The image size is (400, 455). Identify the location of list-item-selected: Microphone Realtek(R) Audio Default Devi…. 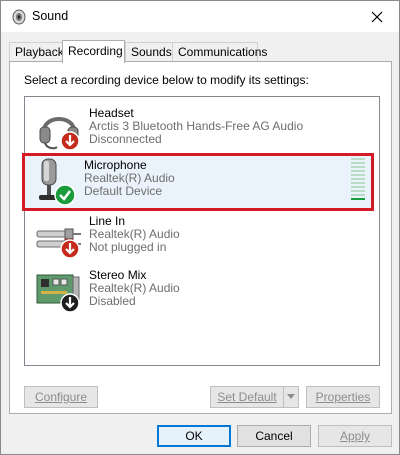
(198, 182).